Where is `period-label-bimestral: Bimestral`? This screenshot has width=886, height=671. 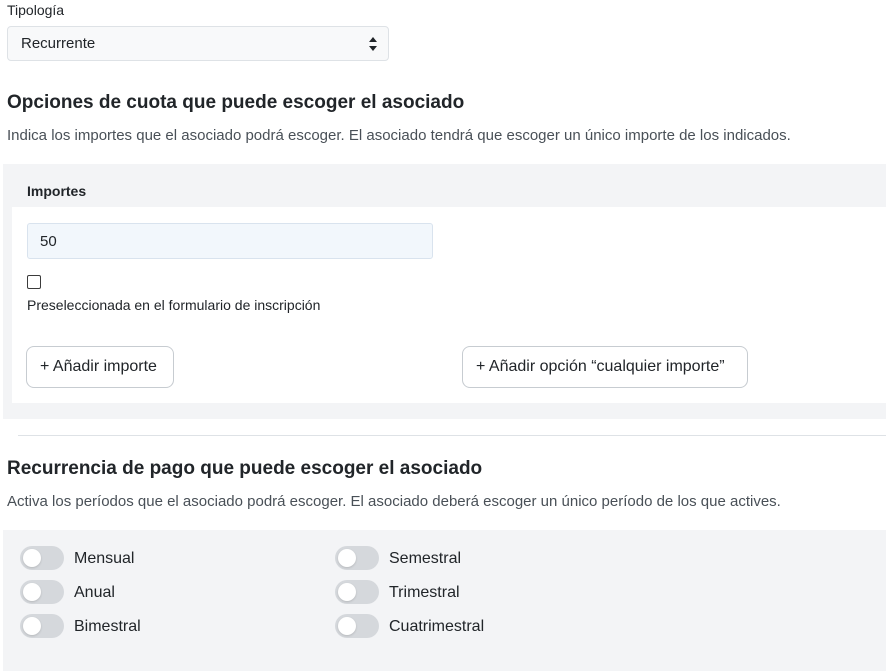
period-label-bimestral: Bimestral is located at coordinates (107, 626).